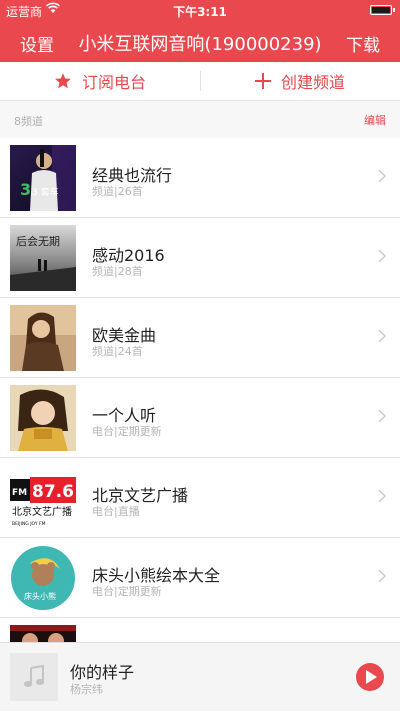 The width and height of the screenshot is (400, 711). Describe the element at coordinates (86, 689) in the screenshot. I see `artist-name: 杨宗纬` at that location.